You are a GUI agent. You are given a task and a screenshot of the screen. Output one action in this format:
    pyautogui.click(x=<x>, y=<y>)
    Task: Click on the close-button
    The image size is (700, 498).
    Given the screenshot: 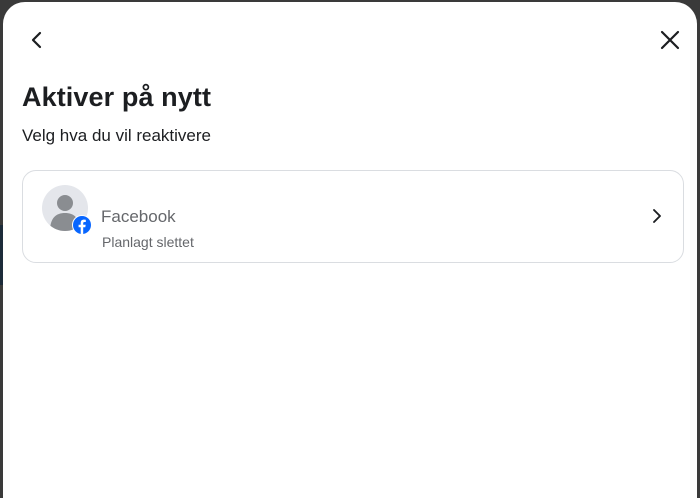 What is the action you would take?
    pyautogui.click(x=670, y=40)
    